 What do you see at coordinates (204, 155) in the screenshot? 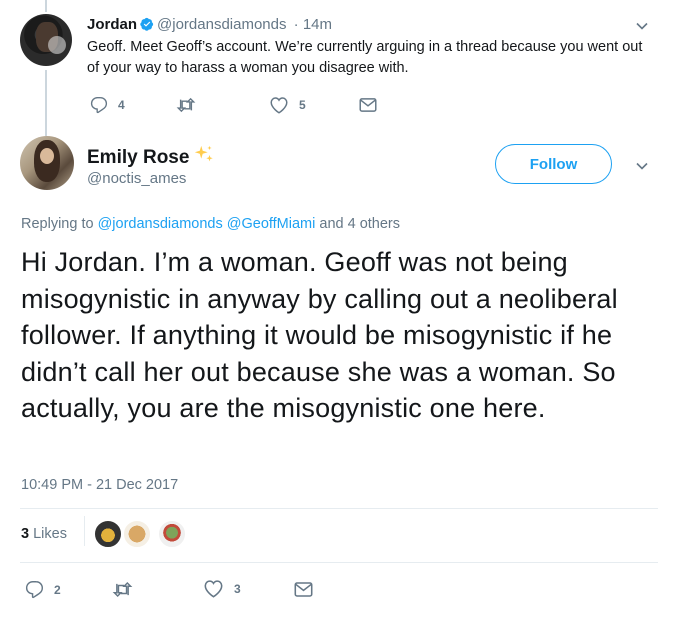
I see `sparkle-icon` at bounding box center [204, 155].